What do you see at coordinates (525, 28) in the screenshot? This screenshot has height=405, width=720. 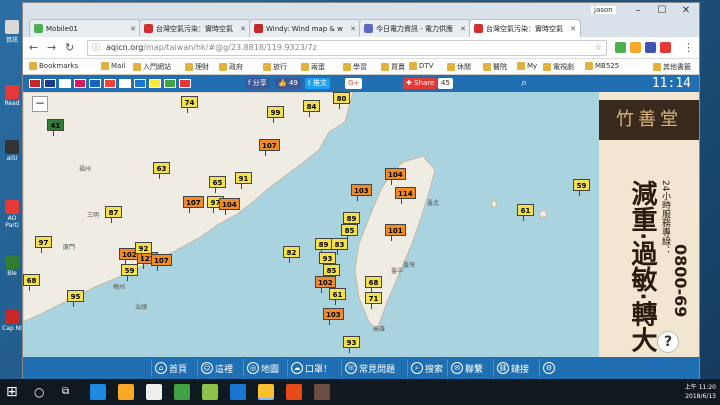 I see `browser-tab: 台灣空氣污染：實時空氣 ✕` at bounding box center [525, 28].